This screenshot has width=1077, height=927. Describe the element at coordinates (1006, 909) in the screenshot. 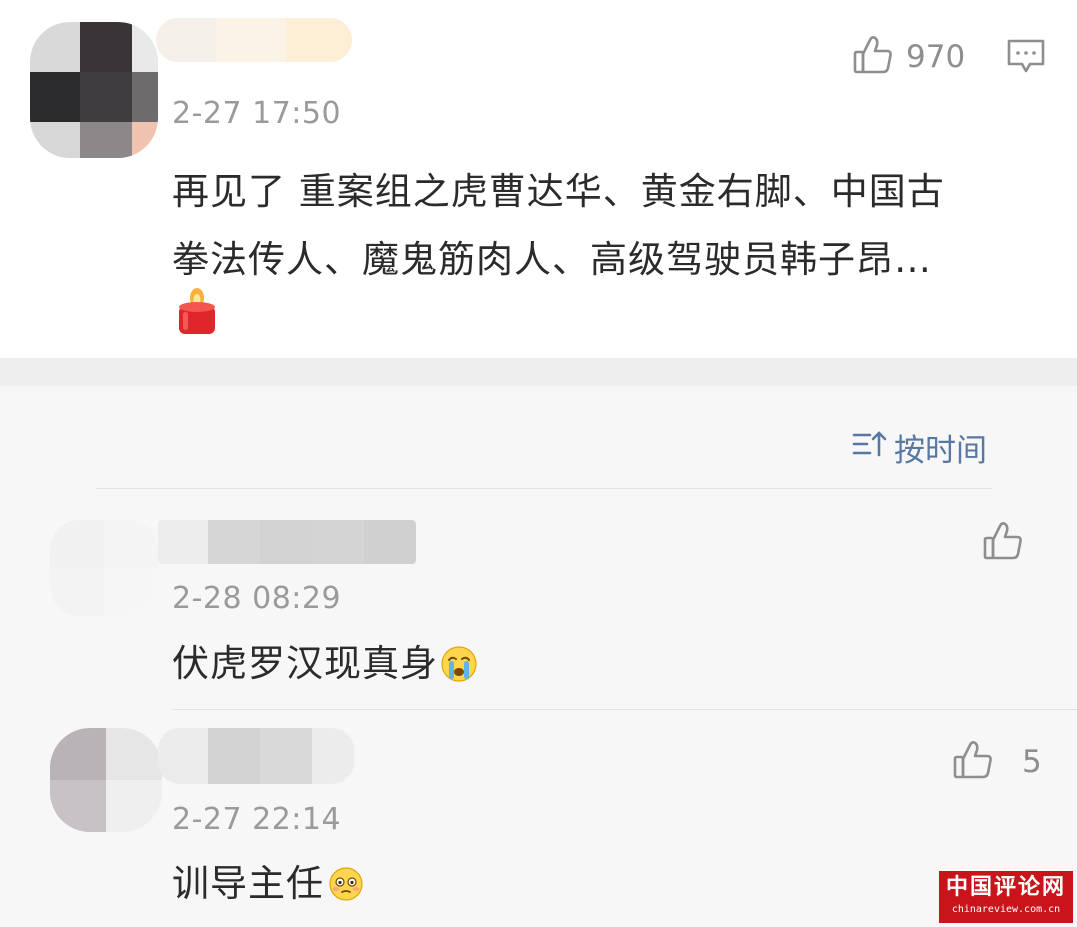

I see `watermark-url: chinareview.com.cn` at that location.